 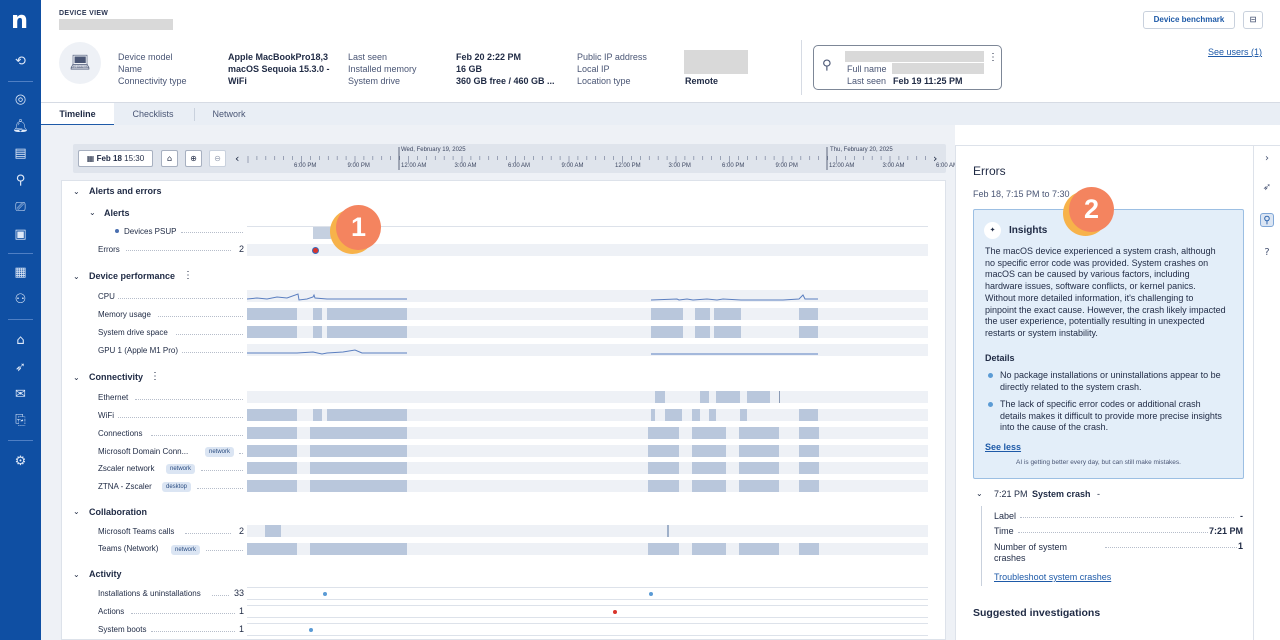 What do you see at coordinates (587, 451) in the screenshot?
I see `track-ms-domain` at bounding box center [587, 451].